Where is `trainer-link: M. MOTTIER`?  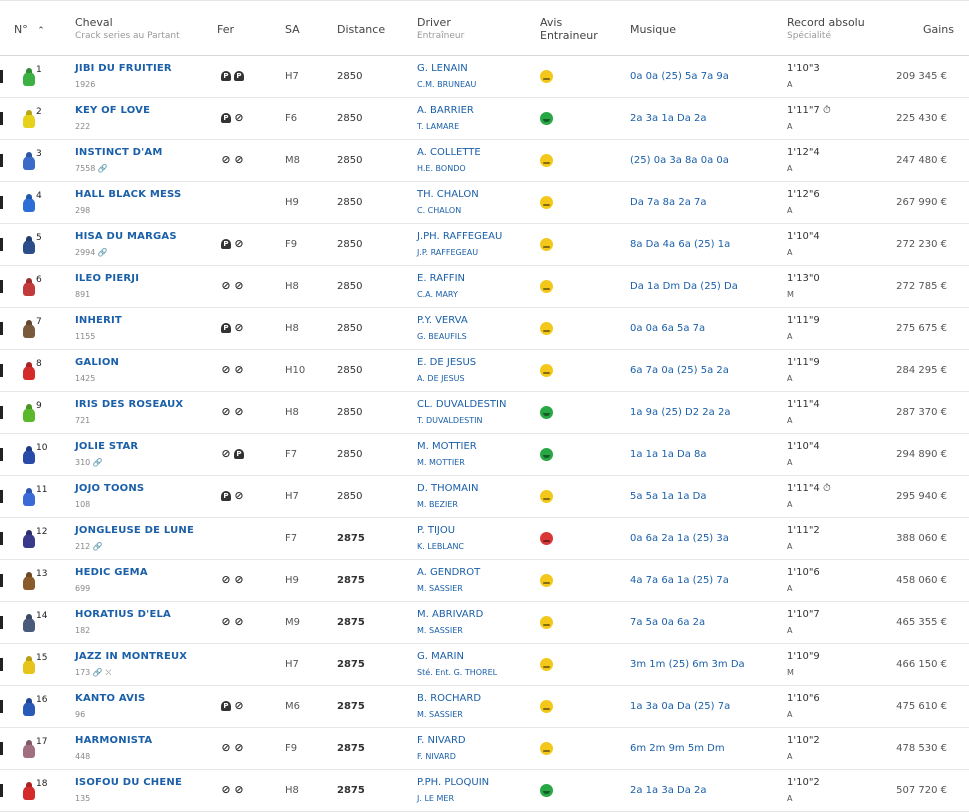 trainer-link: M. MOTTIER is located at coordinates (441, 462).